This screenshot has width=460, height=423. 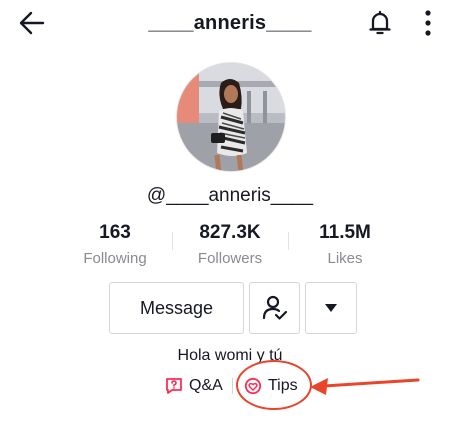 I want to click on avatar-image, so click(x=231, y=117).